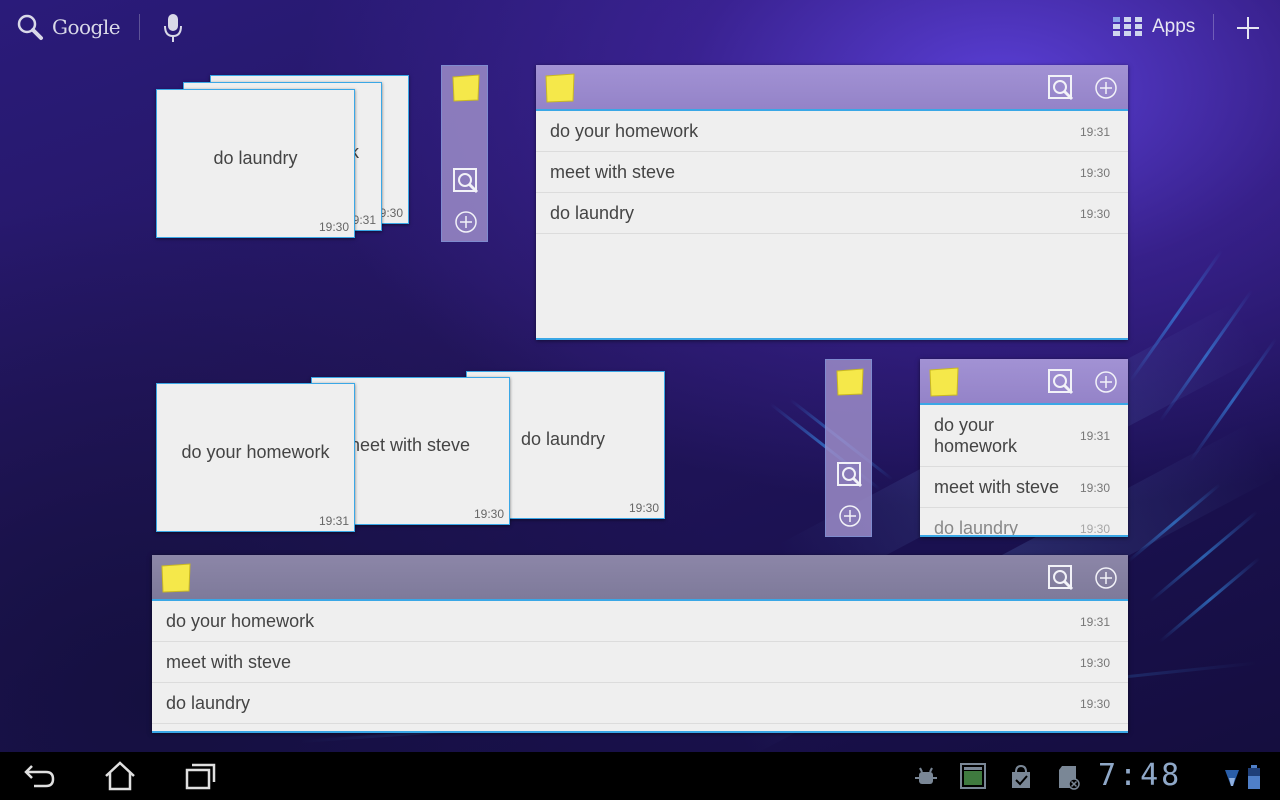 This screenshot has height=800, width=1280. What do you see at coordinates (640, 28) in the screenshot?
I see `top-bar: Google Apps` at bounding box center [640, 28].